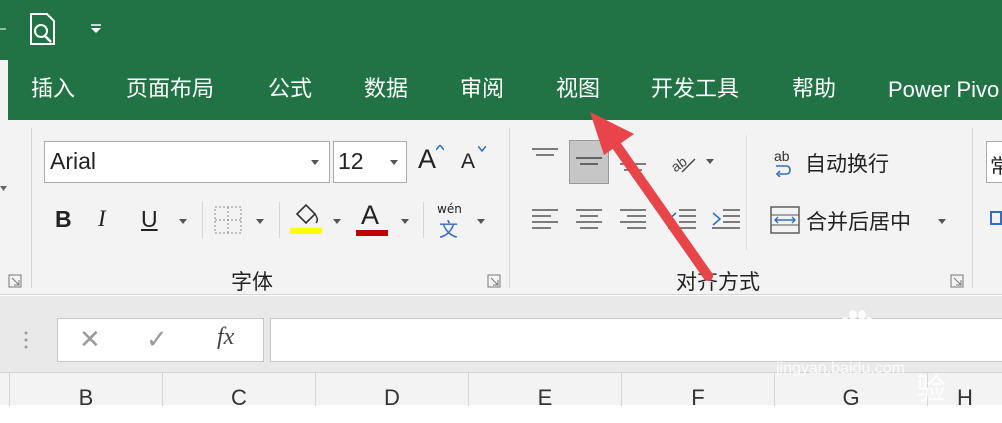 The width and height of the screenshot is (1002, 423). Describe the element at coordinates (4, 90) in the screenshot. I see `active-tab-edge` at that location.